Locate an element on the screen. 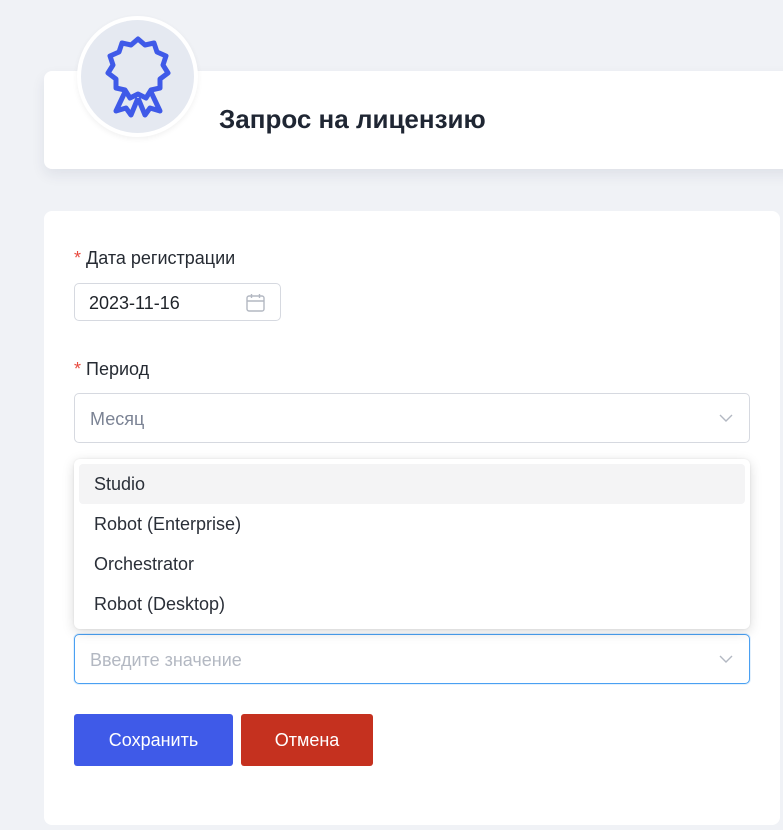  dropdown-option-robot-enterprise: Robot (Enterprise) is located at coordinates (412, 524).